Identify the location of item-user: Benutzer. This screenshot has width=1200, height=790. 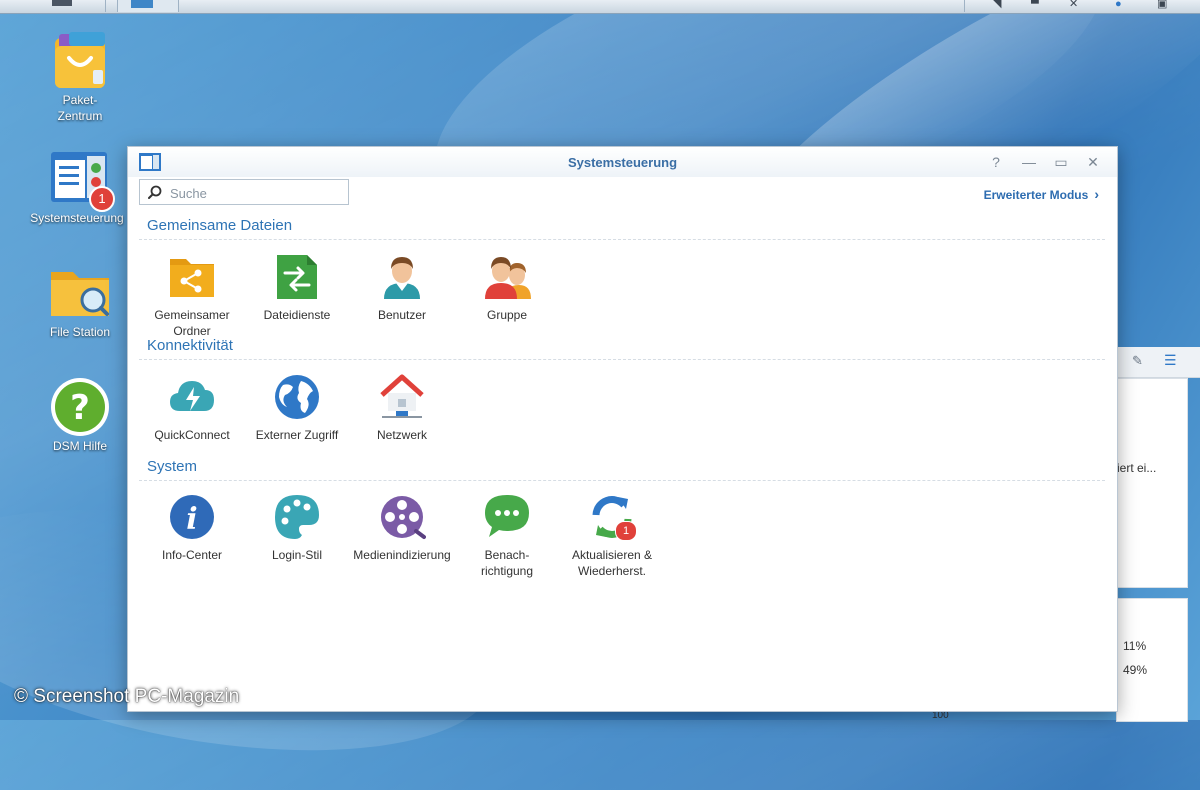
(402, 288).